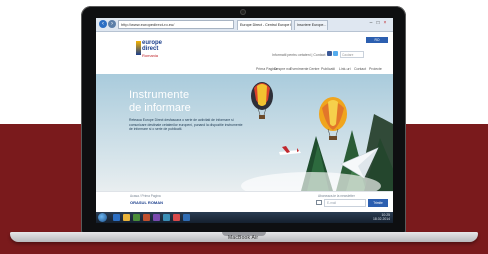 The height and width of the screenshot is (254, 488). Describe the element at coordinates (186, 217) in the screenshot. I see `word-icon` at that location.